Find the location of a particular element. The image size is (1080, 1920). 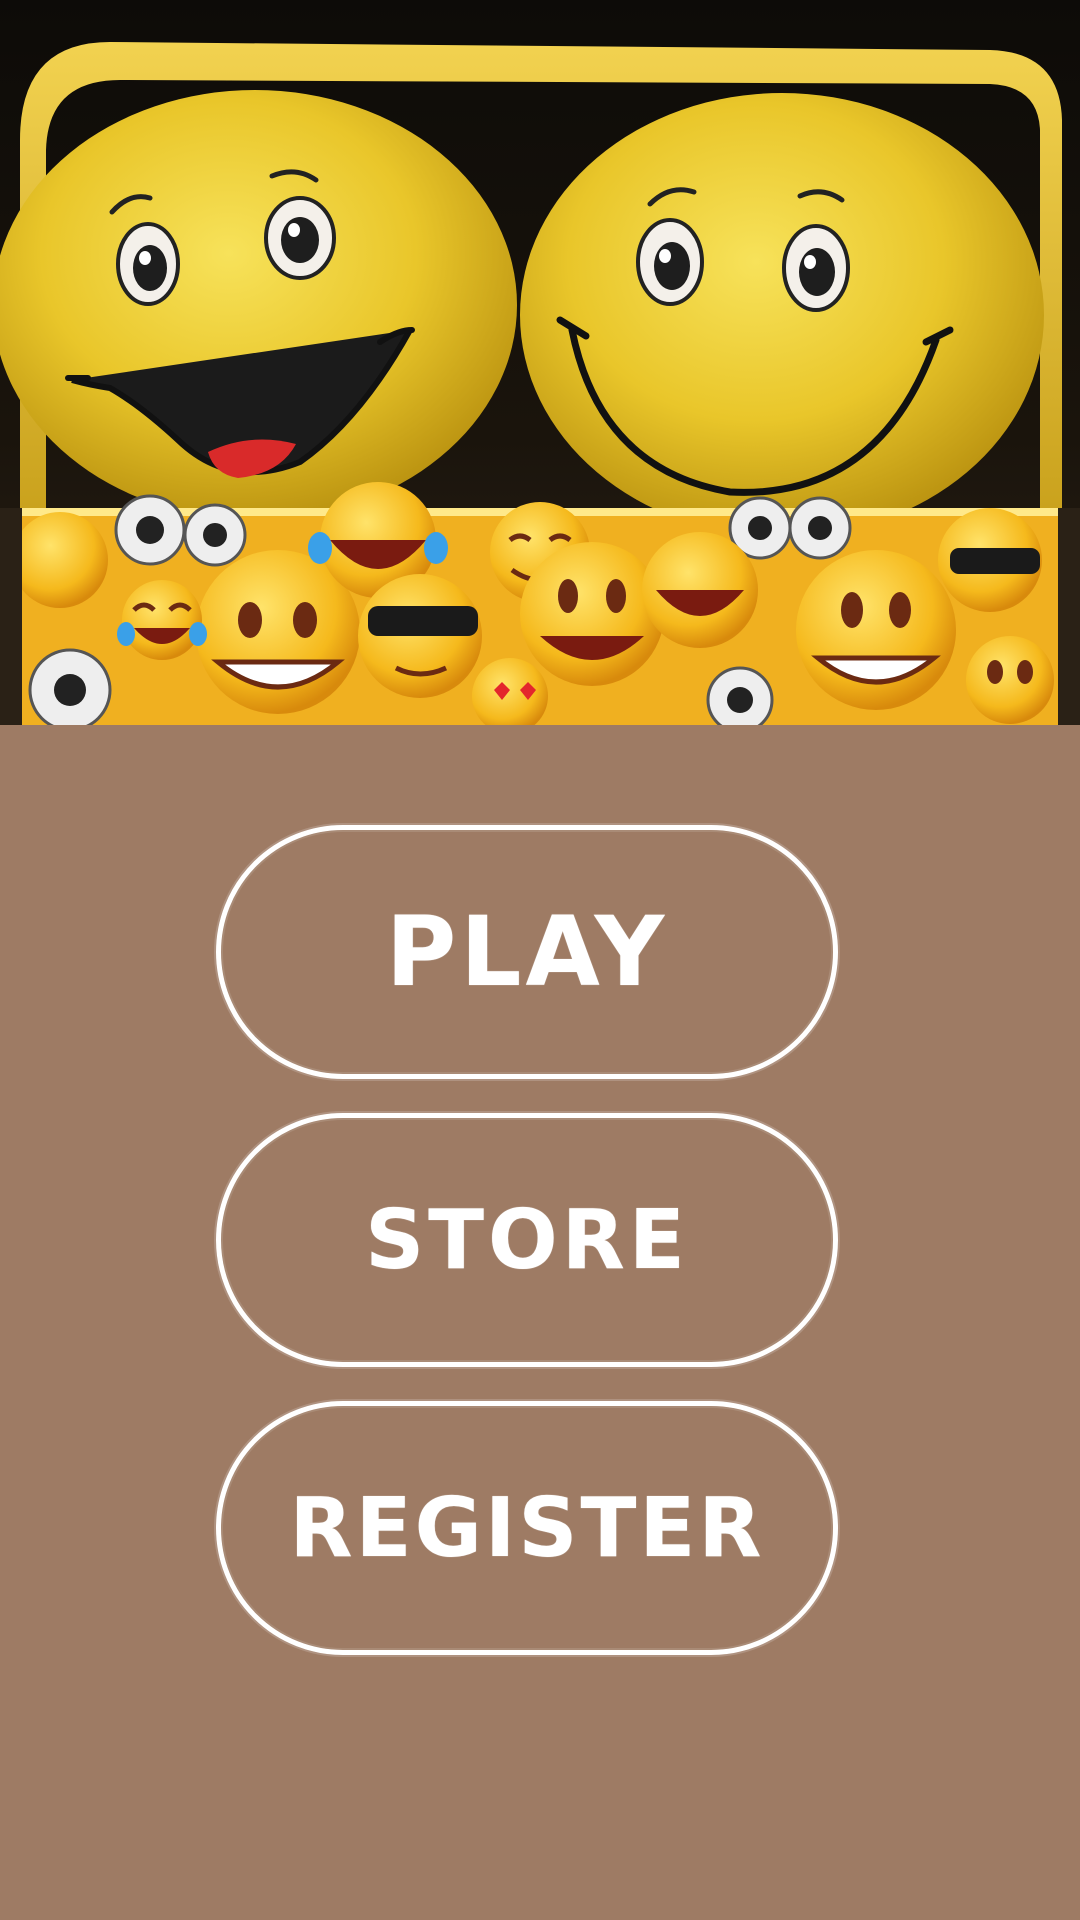

left-plush-smiley is located at coordinates (258, 305).